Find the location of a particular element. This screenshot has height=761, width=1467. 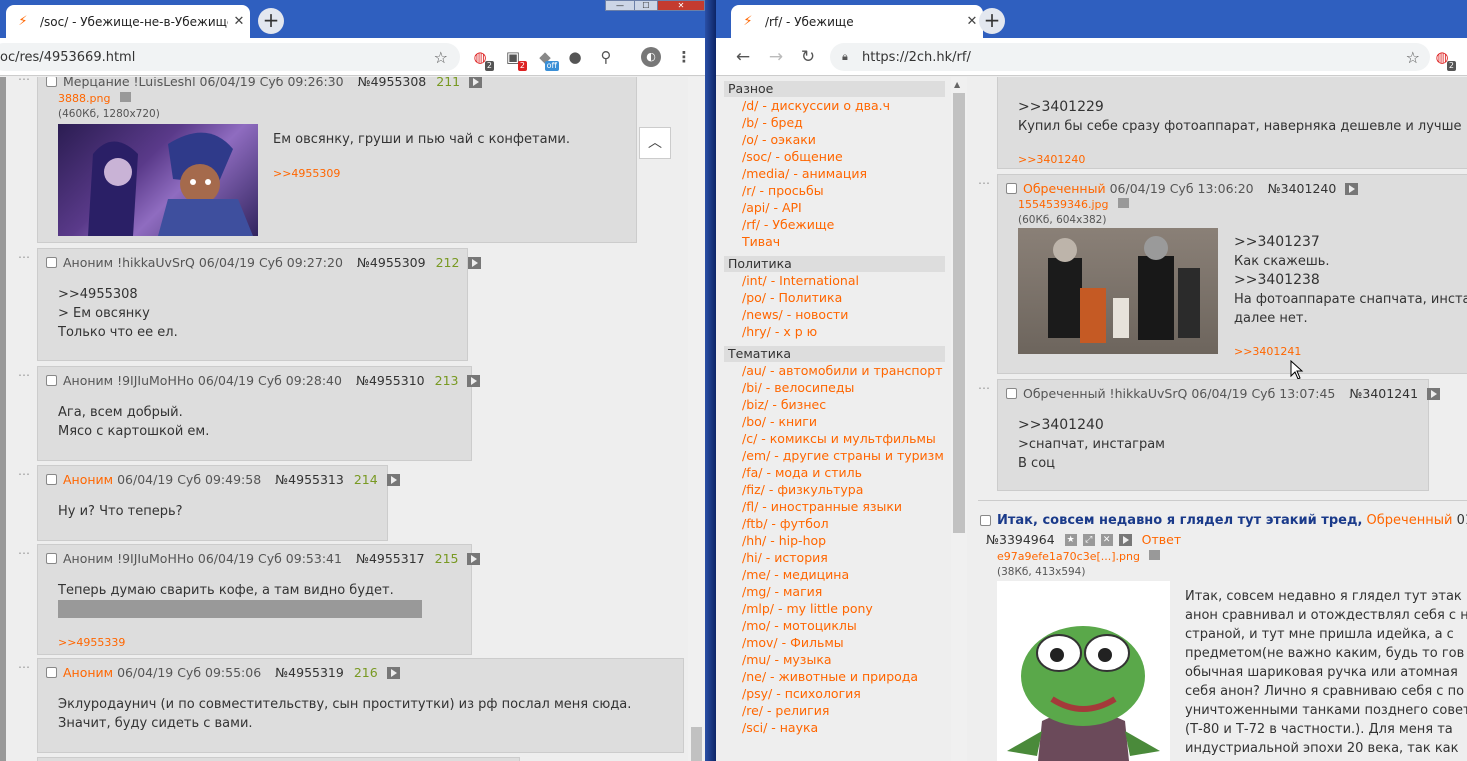

quote-link: >>3401238 is located at coordinates (1277, 280).